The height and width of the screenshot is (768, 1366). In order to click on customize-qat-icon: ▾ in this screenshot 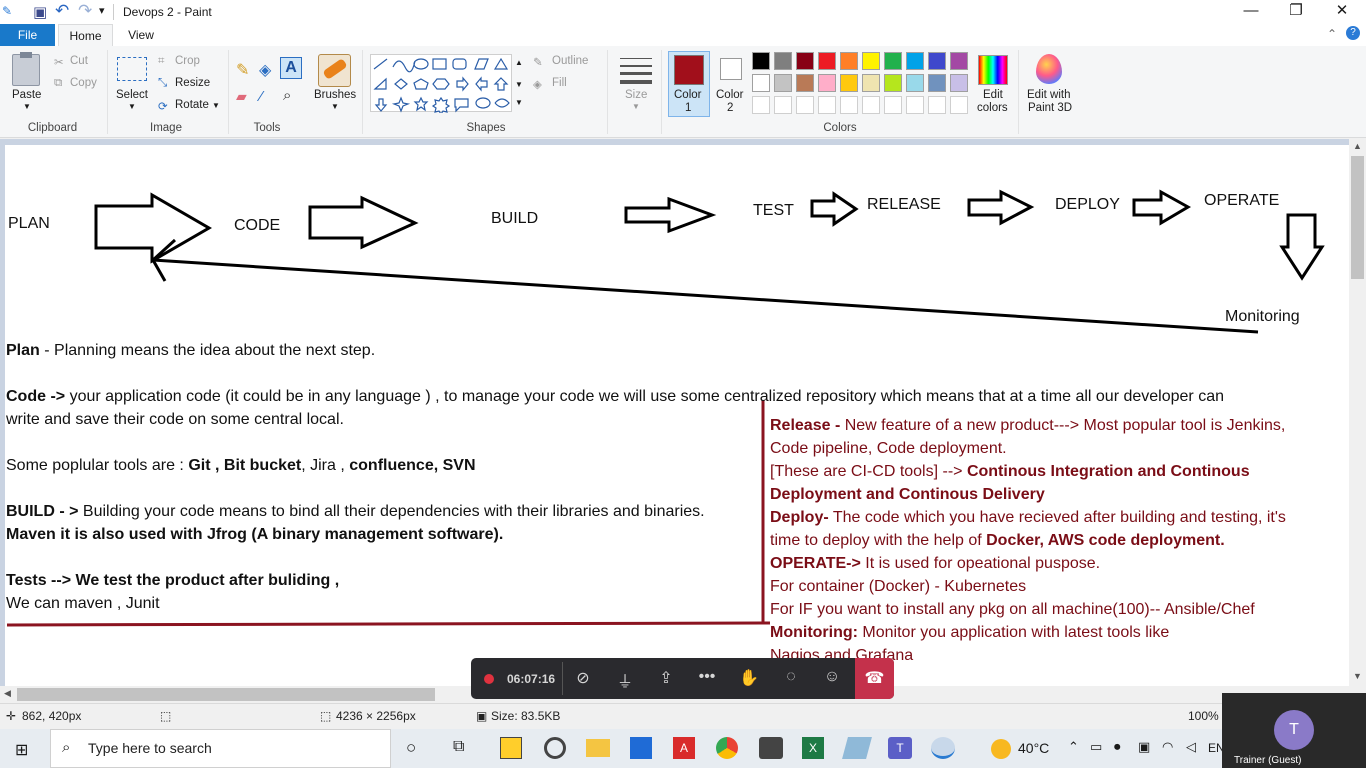, I will do `click(102, 10)`.